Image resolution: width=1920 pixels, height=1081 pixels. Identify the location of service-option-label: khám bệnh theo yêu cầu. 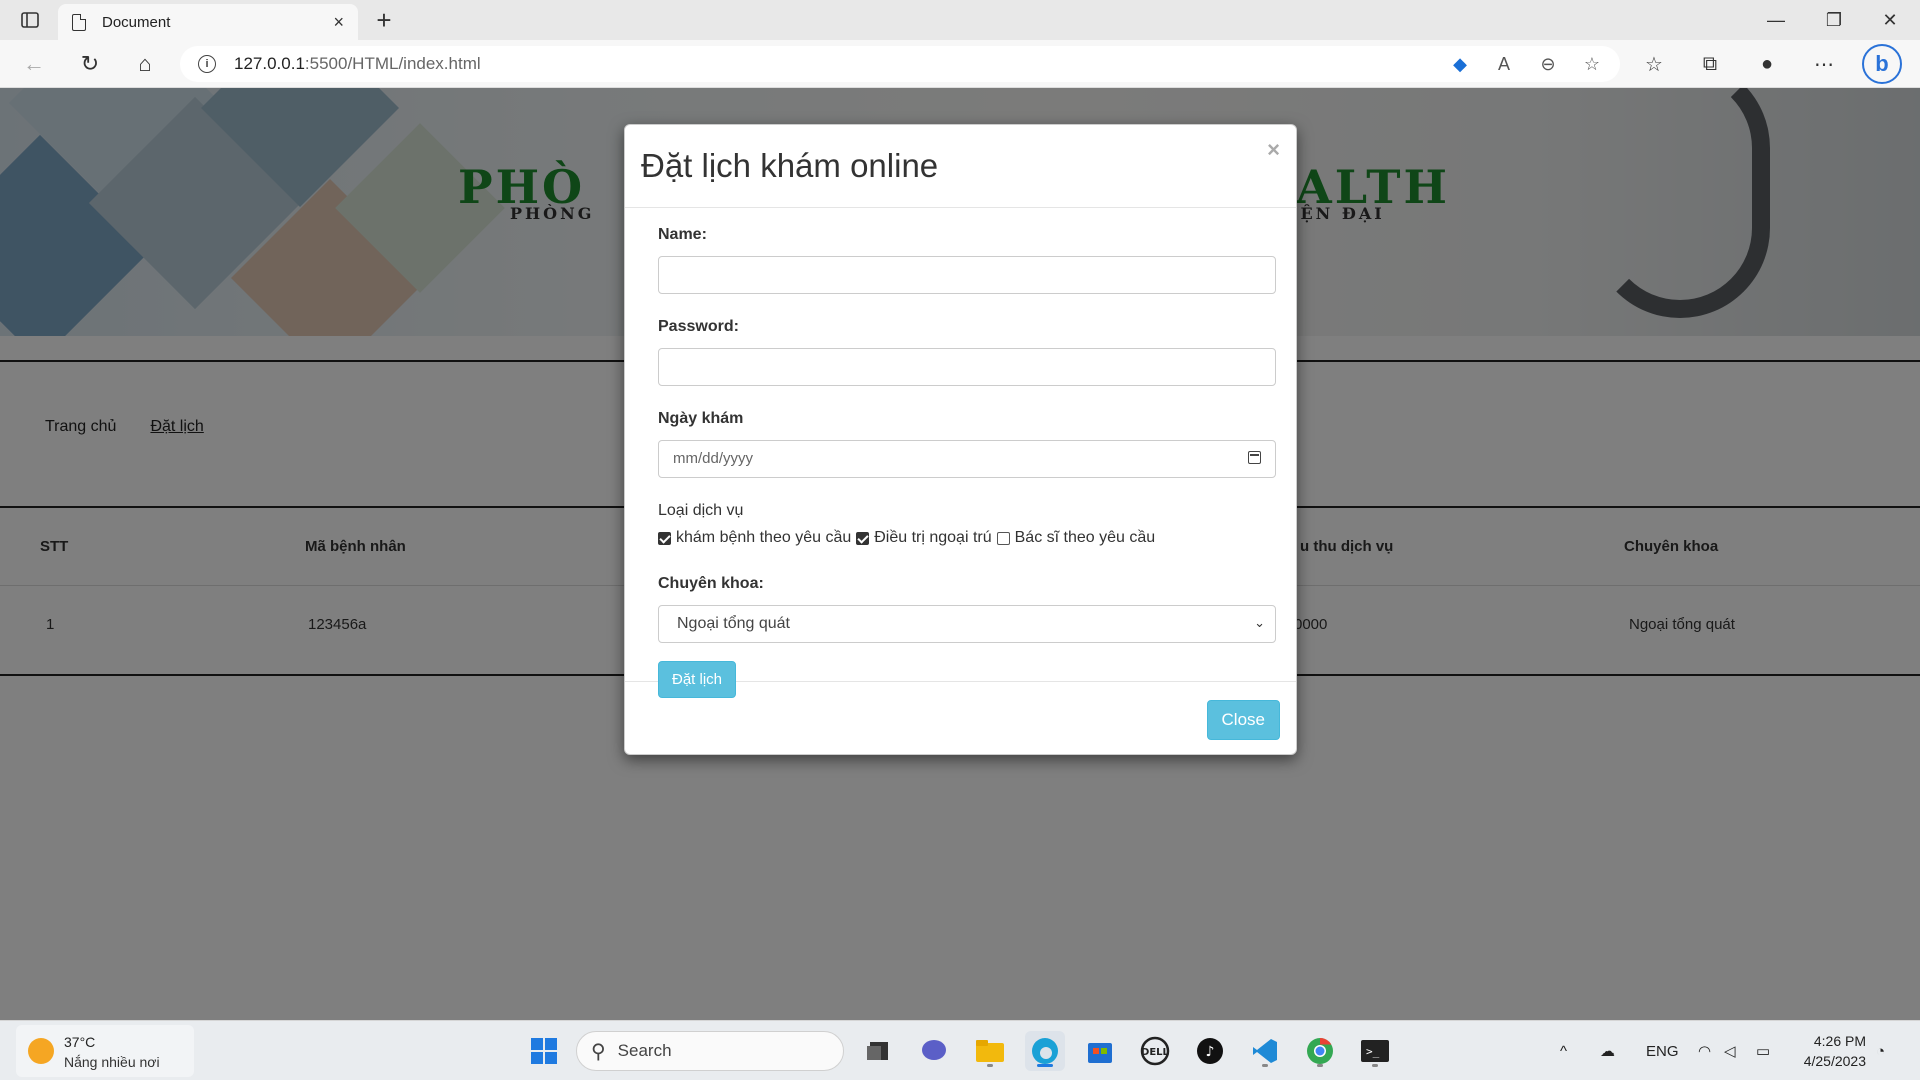
(764, 537).